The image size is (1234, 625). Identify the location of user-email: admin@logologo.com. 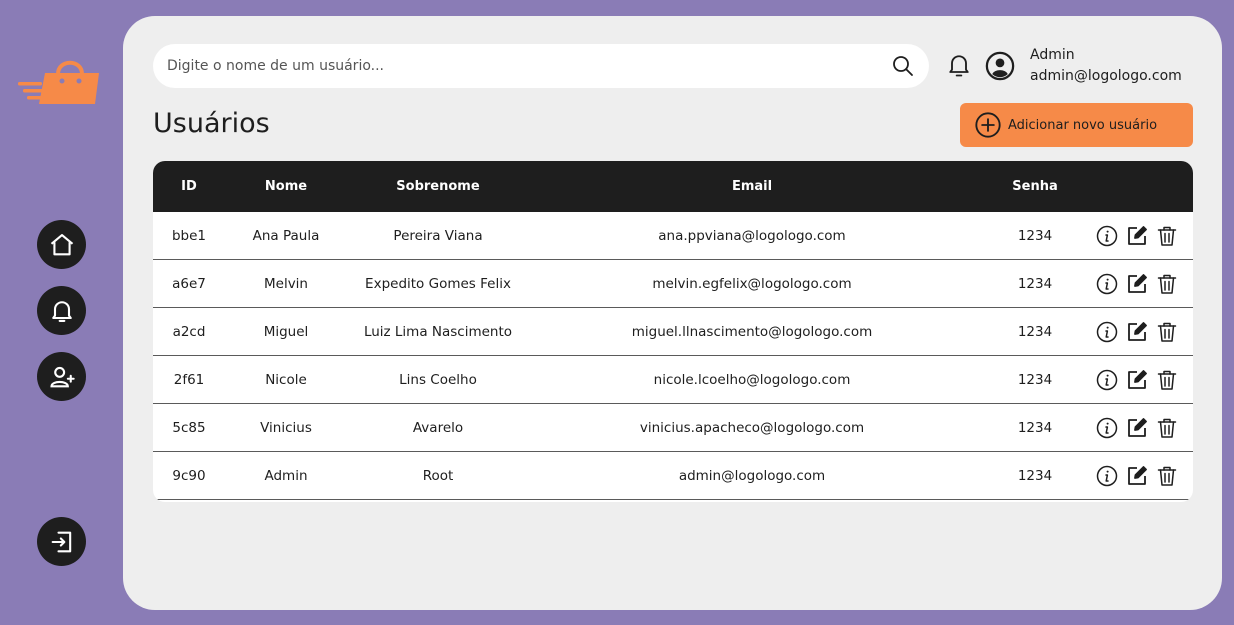
(1106, 76).